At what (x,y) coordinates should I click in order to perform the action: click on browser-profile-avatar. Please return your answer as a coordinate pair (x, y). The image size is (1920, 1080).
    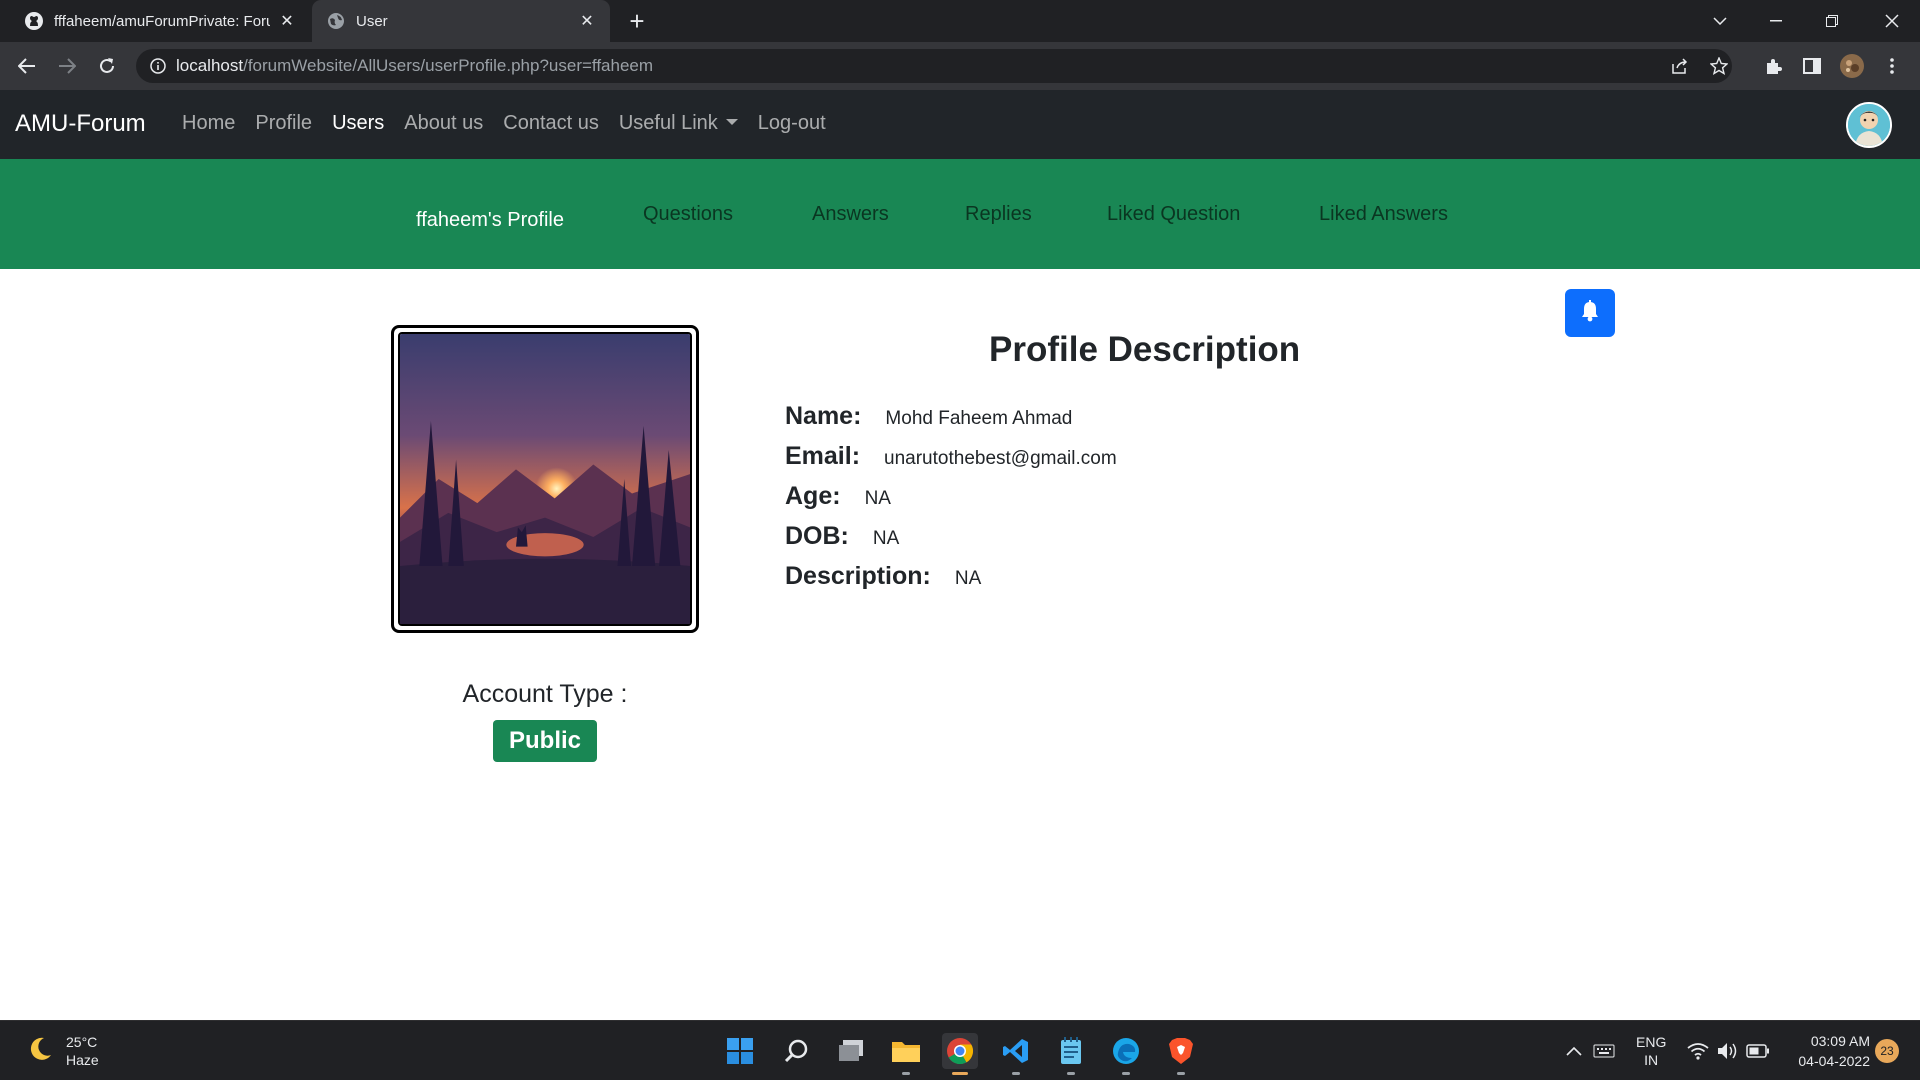
    Looking at the image, I should click on (1852, 66).